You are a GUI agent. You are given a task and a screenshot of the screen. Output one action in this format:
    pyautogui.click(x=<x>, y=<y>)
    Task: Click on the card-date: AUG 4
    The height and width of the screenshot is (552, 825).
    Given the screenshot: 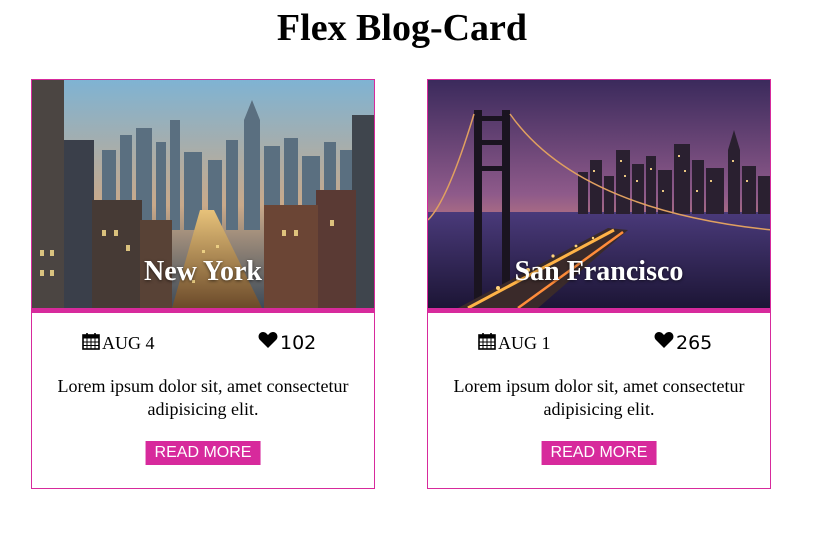 What is the action you would take?
    pyautogui.click(x=118, y=343)
    